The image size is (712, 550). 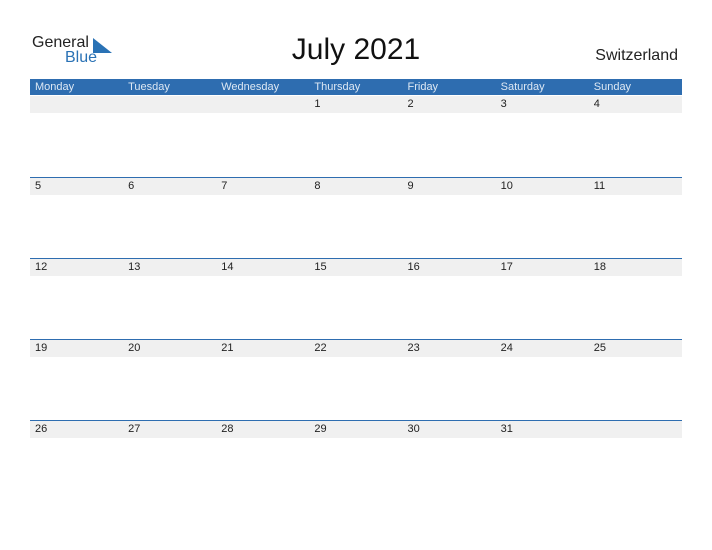 What do you see at coordinates (55, 87) in the screenshot?
I see `weekday-monday: Monday` at bounding box center [55, 87].